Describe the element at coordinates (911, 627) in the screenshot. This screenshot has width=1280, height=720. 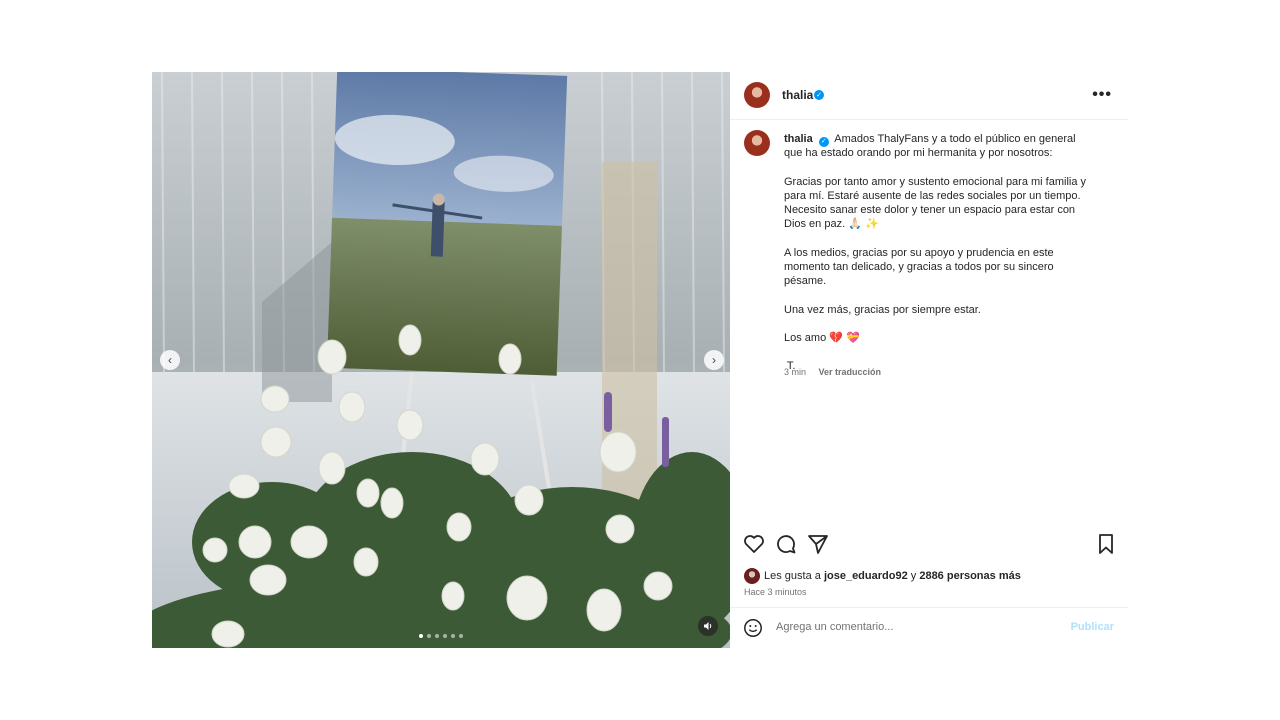
I see `comment-input` at that location.